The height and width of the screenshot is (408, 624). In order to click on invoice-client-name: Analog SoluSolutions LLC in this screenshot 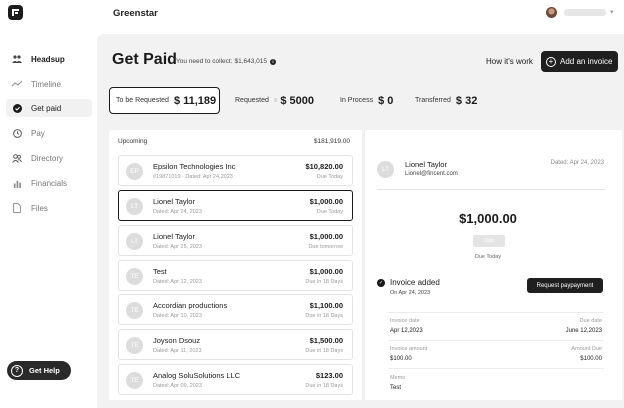, I will do `click(197, 375)`.